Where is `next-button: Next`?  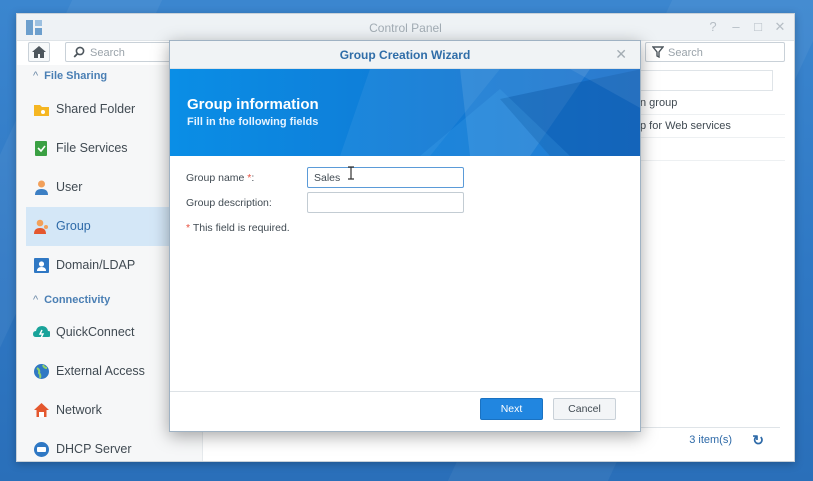
next-button: Next is located at coordinates (511, 409).